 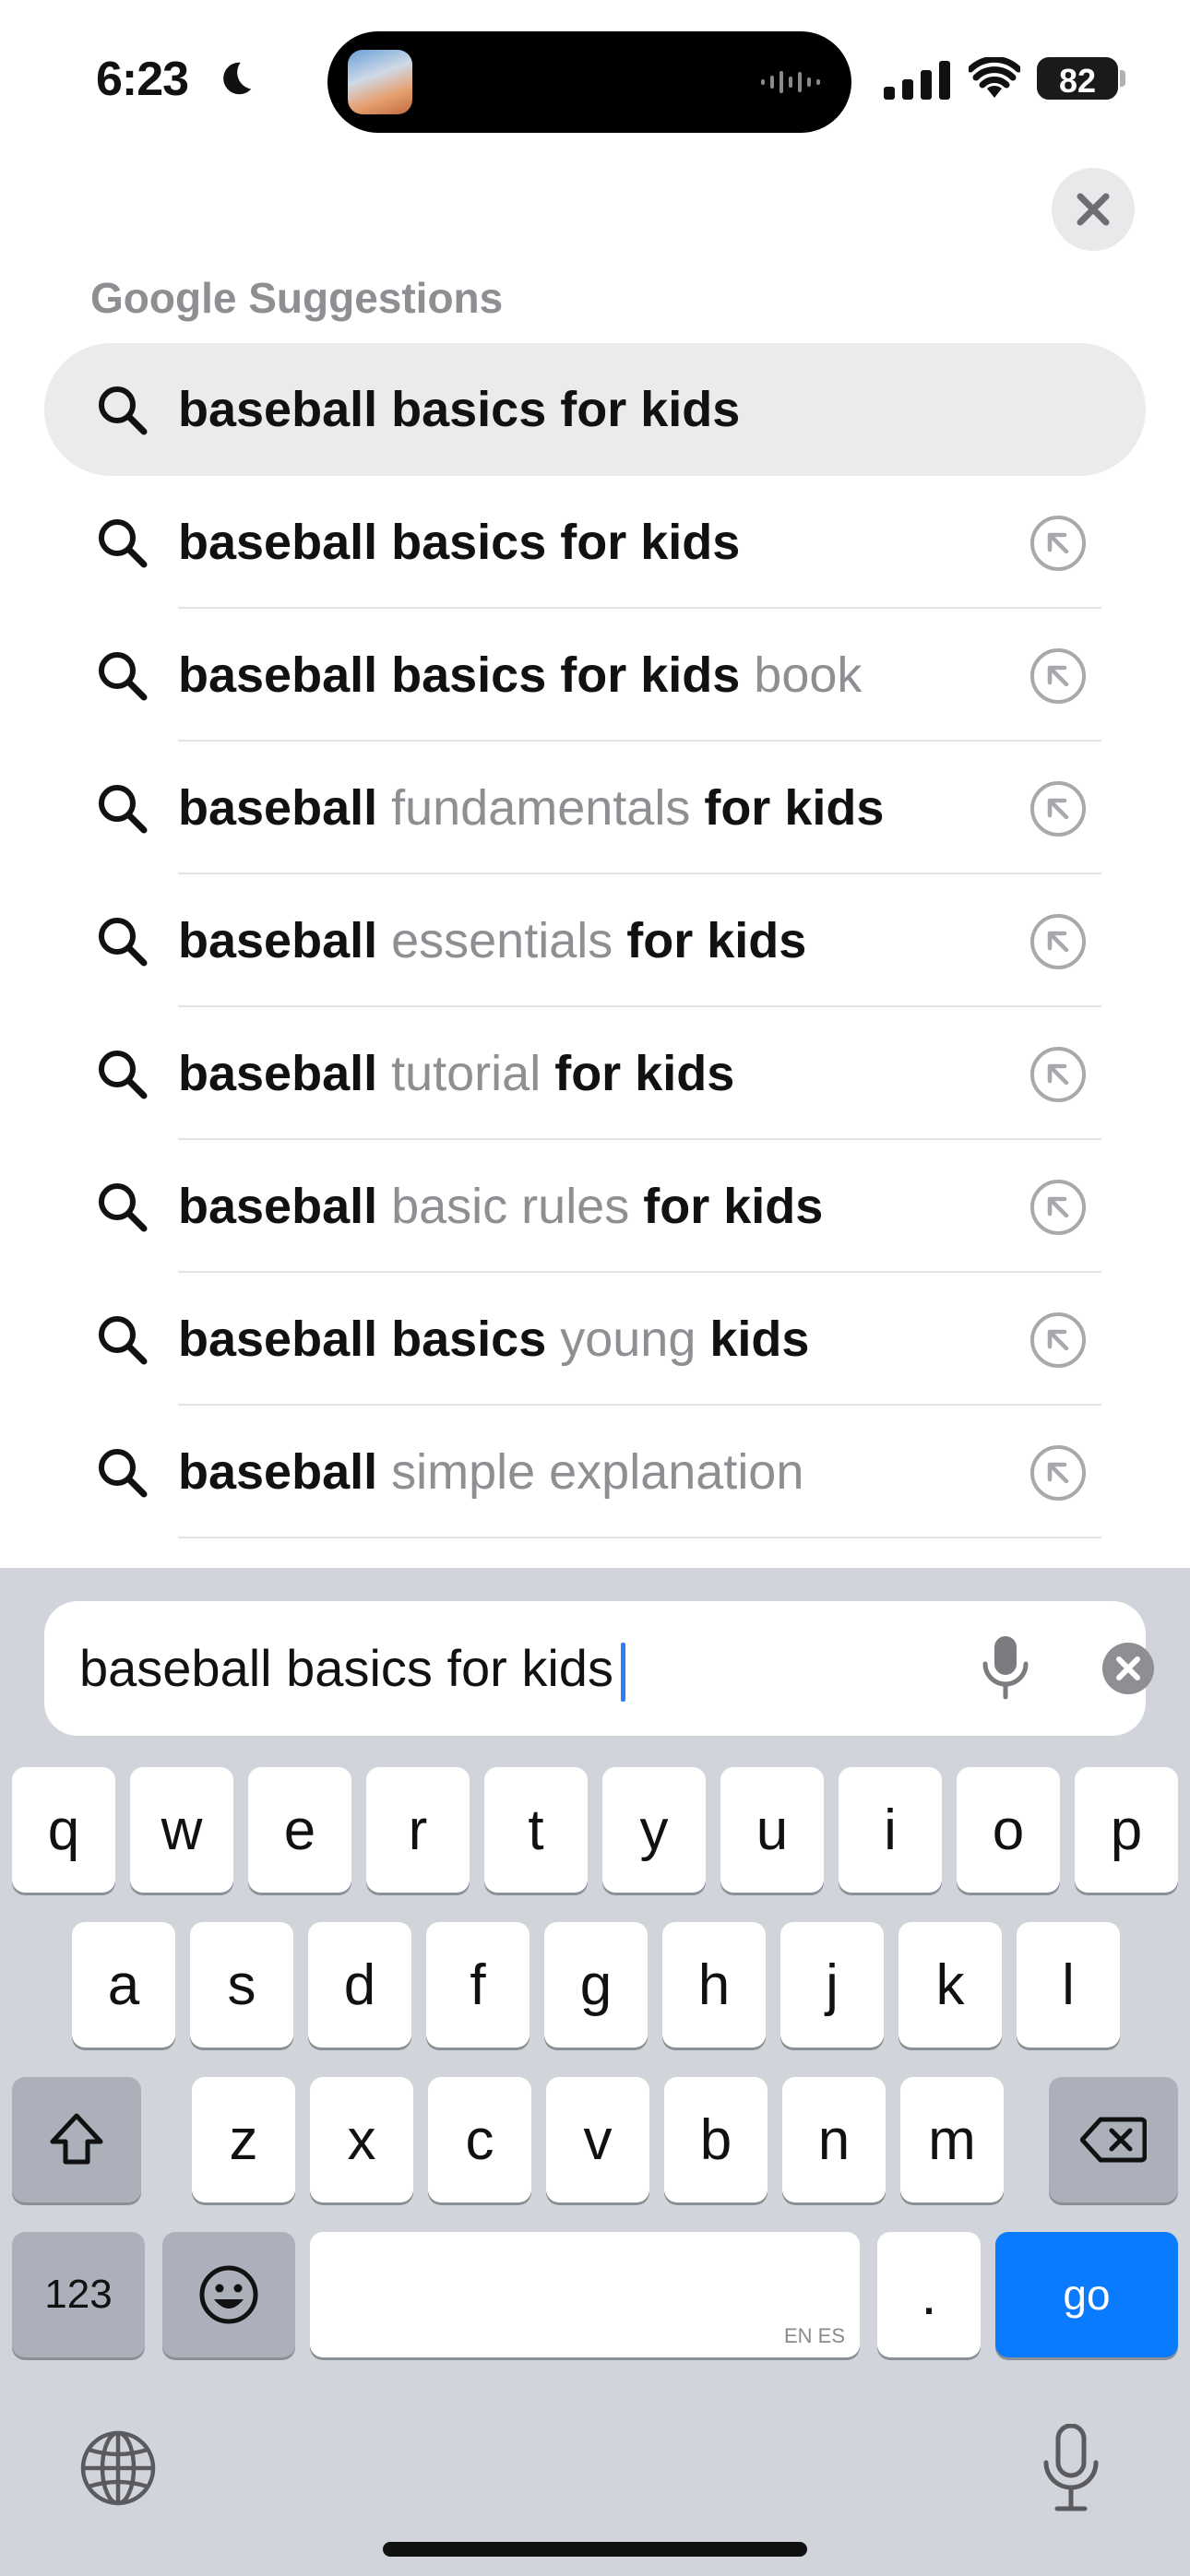 What do you see at coordinates (639, 1538) in the screenshot?
I see `divider` at bounding box center [639, 1538].